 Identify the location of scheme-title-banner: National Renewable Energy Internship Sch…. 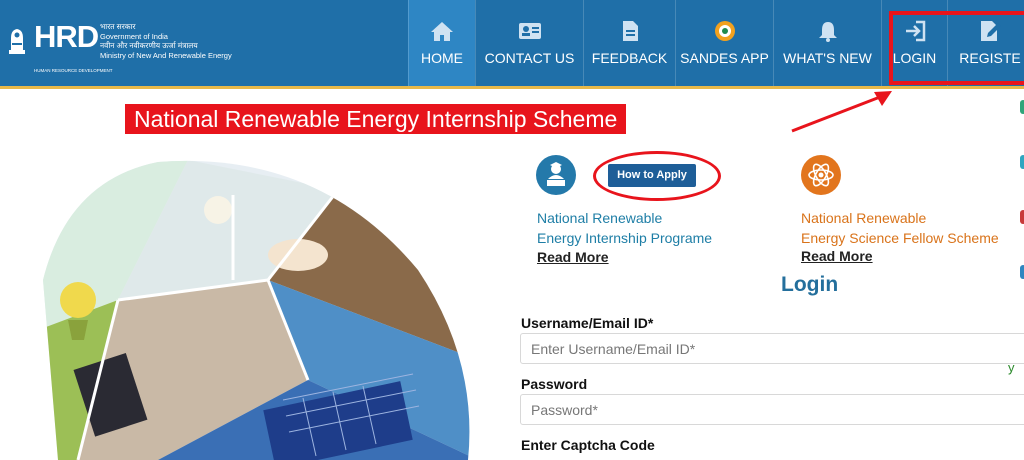
(376, 119).